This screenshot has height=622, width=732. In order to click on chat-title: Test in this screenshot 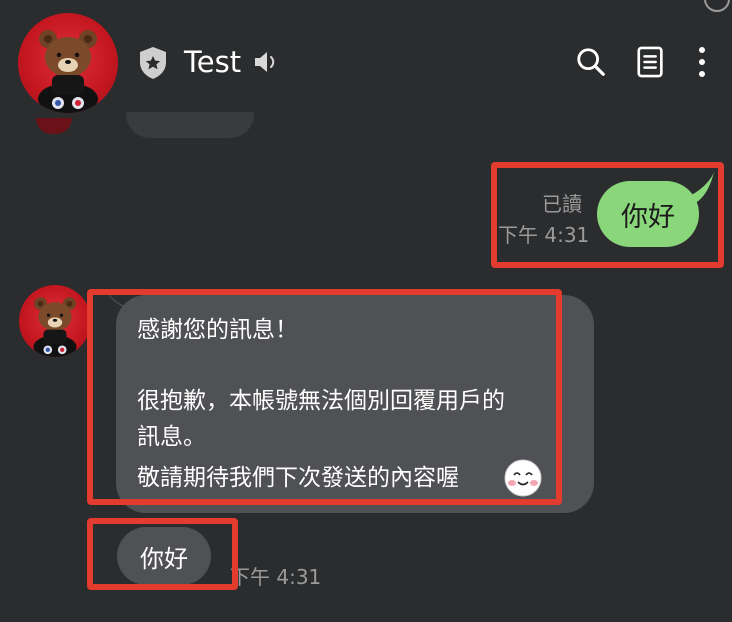, I will do `click(213, 62)`.